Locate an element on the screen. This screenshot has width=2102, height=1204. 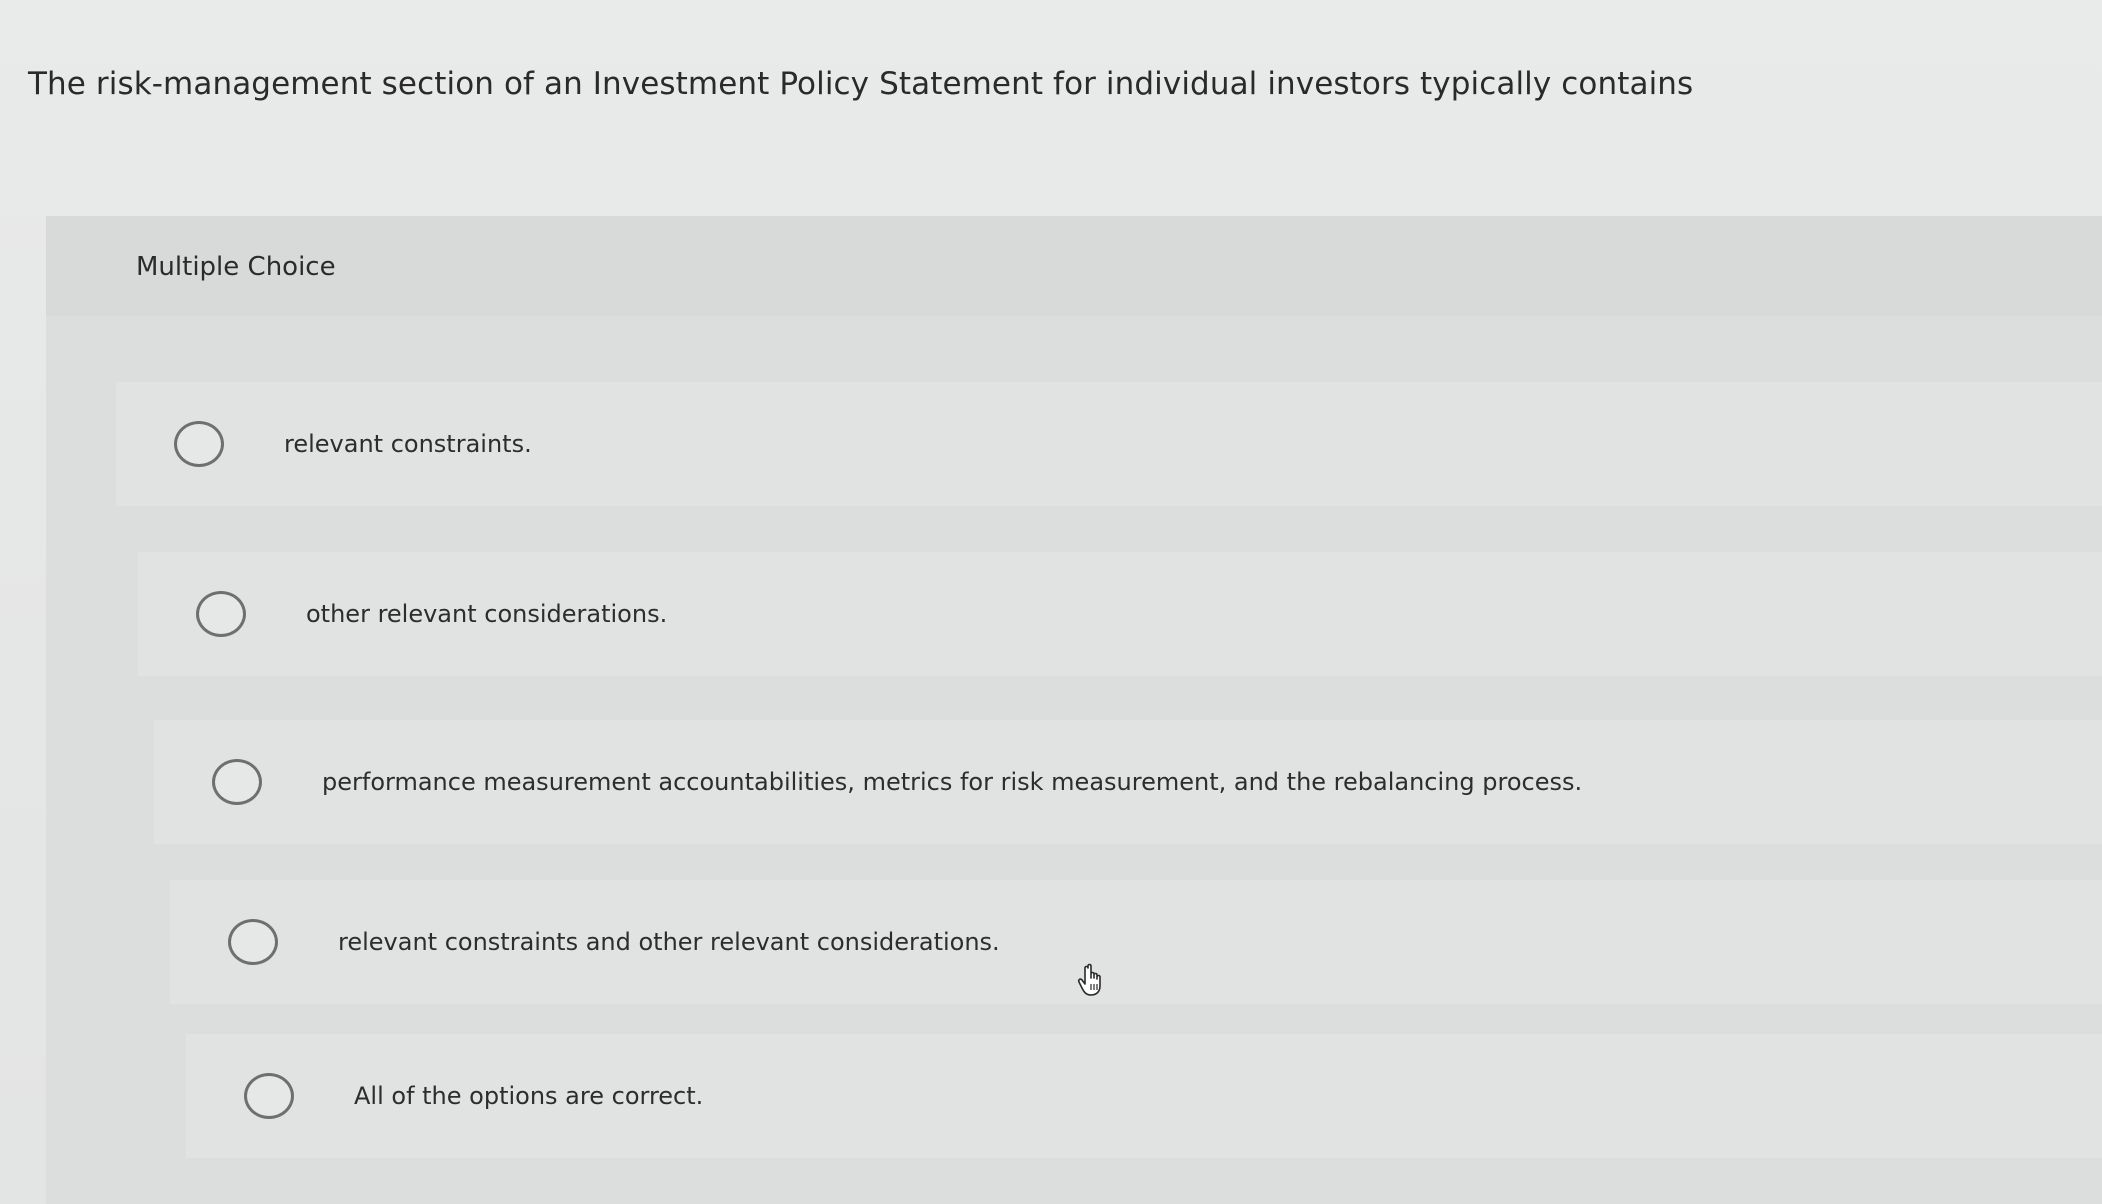
answer-option-2: other relevant considerations. is located at coordinates (1120, 614).